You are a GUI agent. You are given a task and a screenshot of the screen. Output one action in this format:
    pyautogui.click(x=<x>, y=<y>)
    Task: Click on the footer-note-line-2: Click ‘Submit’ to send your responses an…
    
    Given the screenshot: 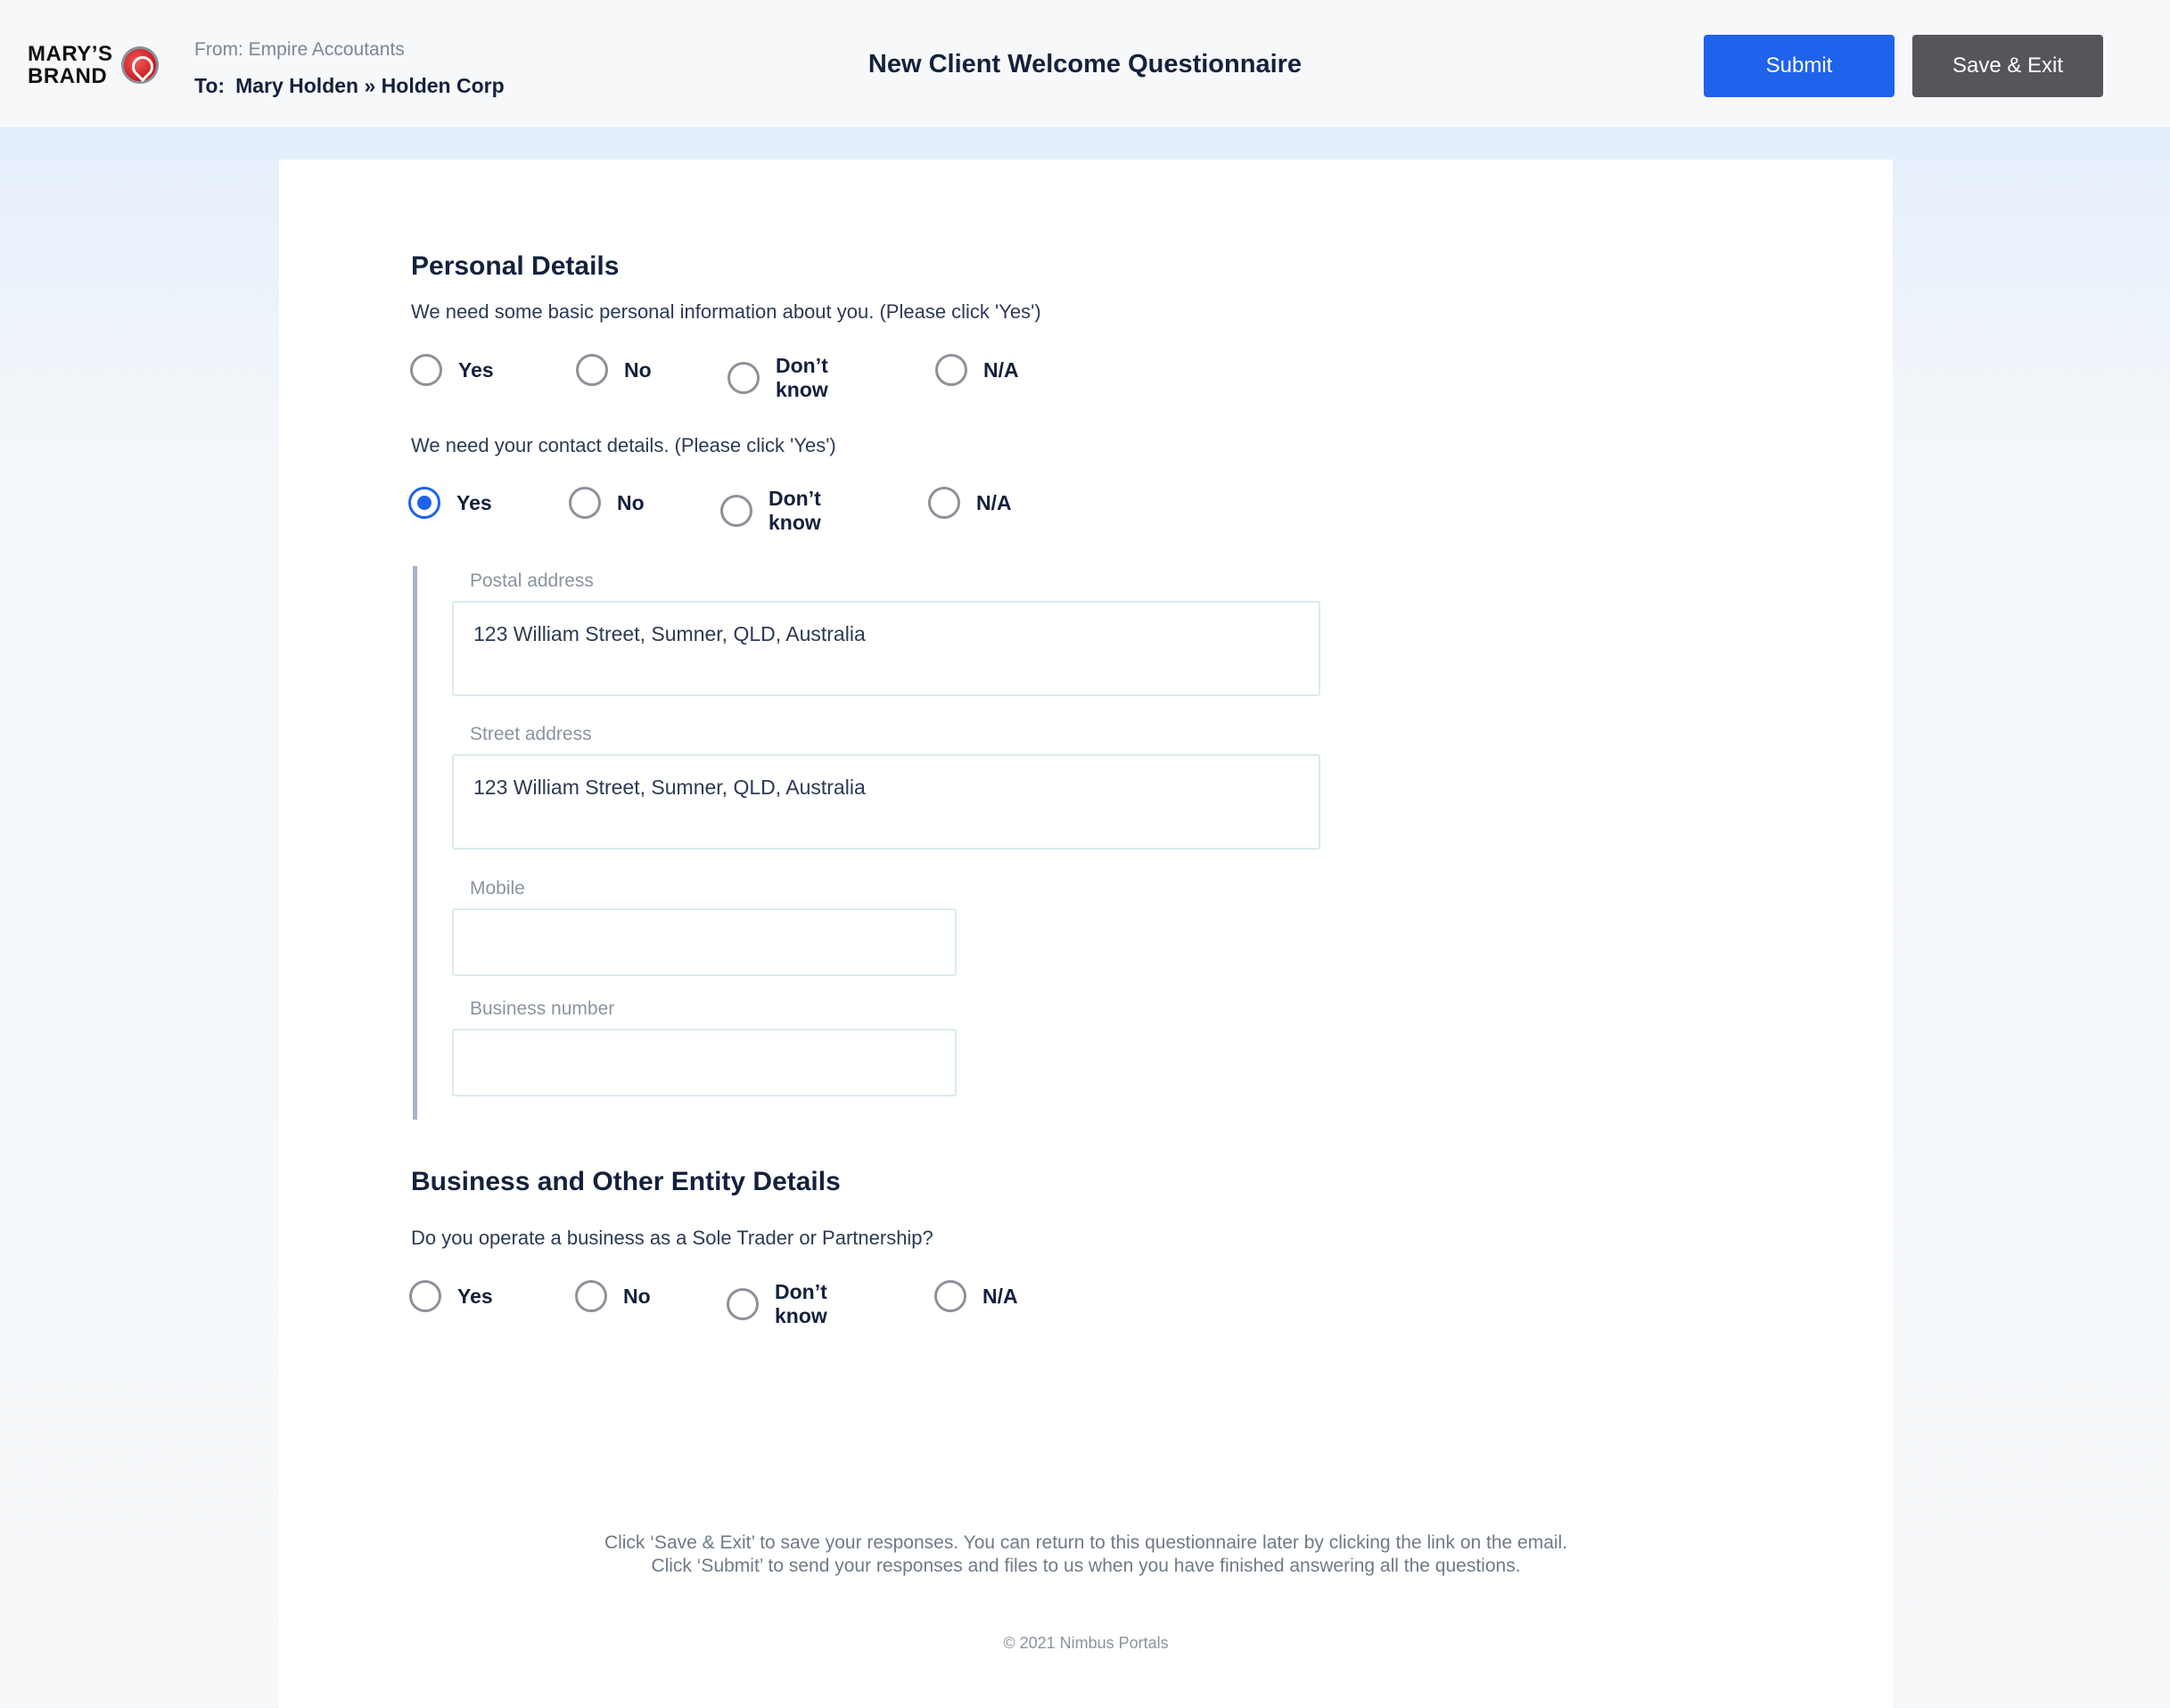 What is the action you would take?
    pyautogui.click(x=1086, y=1566)
    